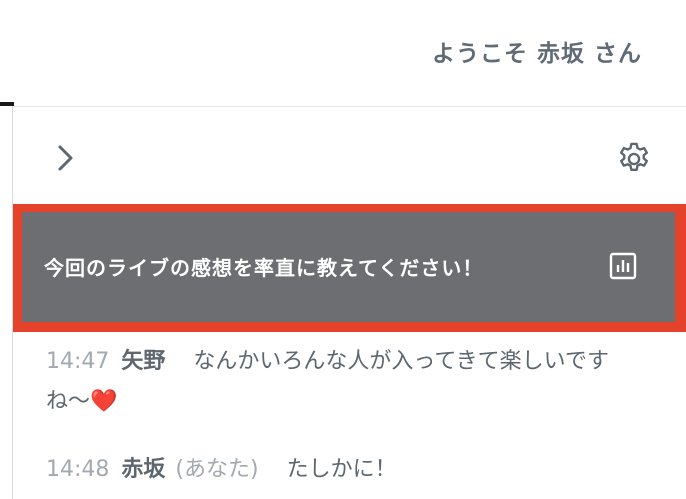  Describe the element at coordinates (143, 361) in the screenshot. I see `message-author: 矢野` at that location.